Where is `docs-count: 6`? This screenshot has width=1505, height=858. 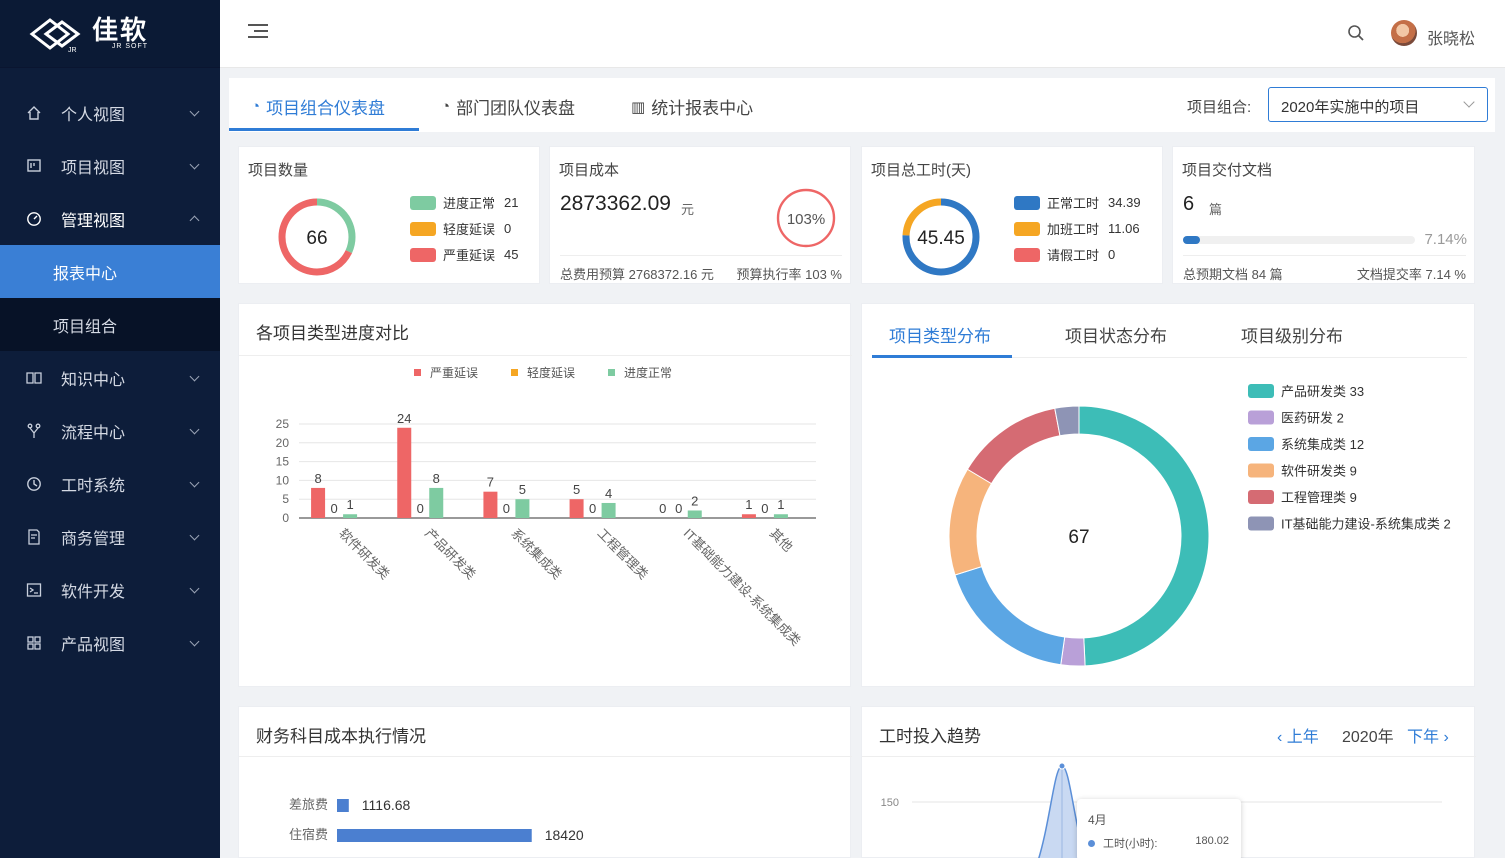 docs-count: 6 is located at coordinates (1189, 204).